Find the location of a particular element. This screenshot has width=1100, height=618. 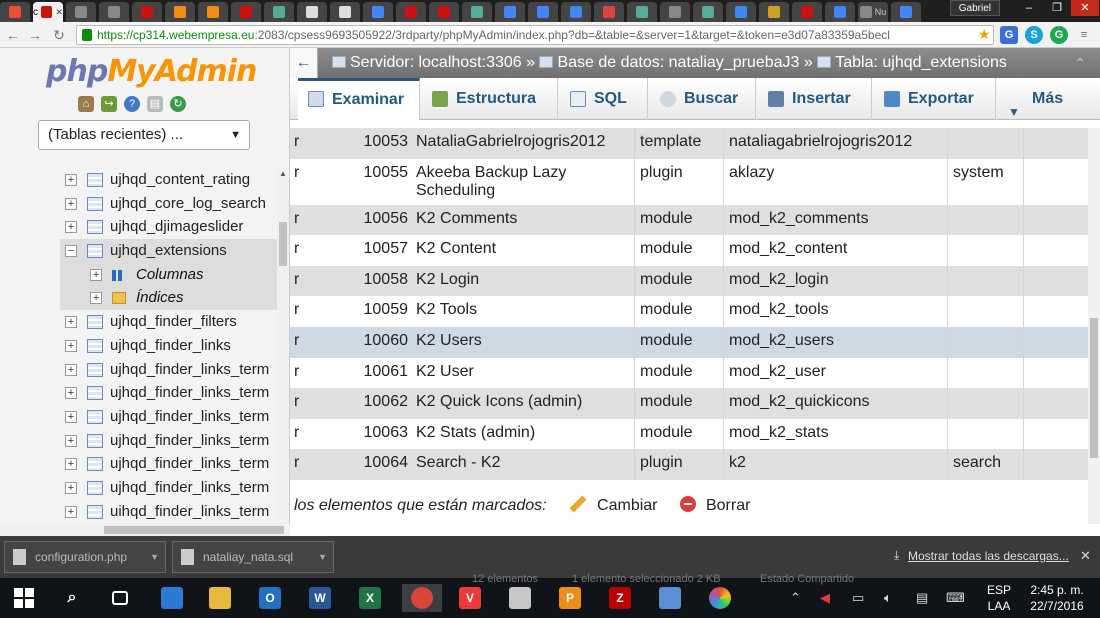

table-row: r 10063 K2 Stats (admin) module mod_k2_stats is located at coordinates (689, 434).